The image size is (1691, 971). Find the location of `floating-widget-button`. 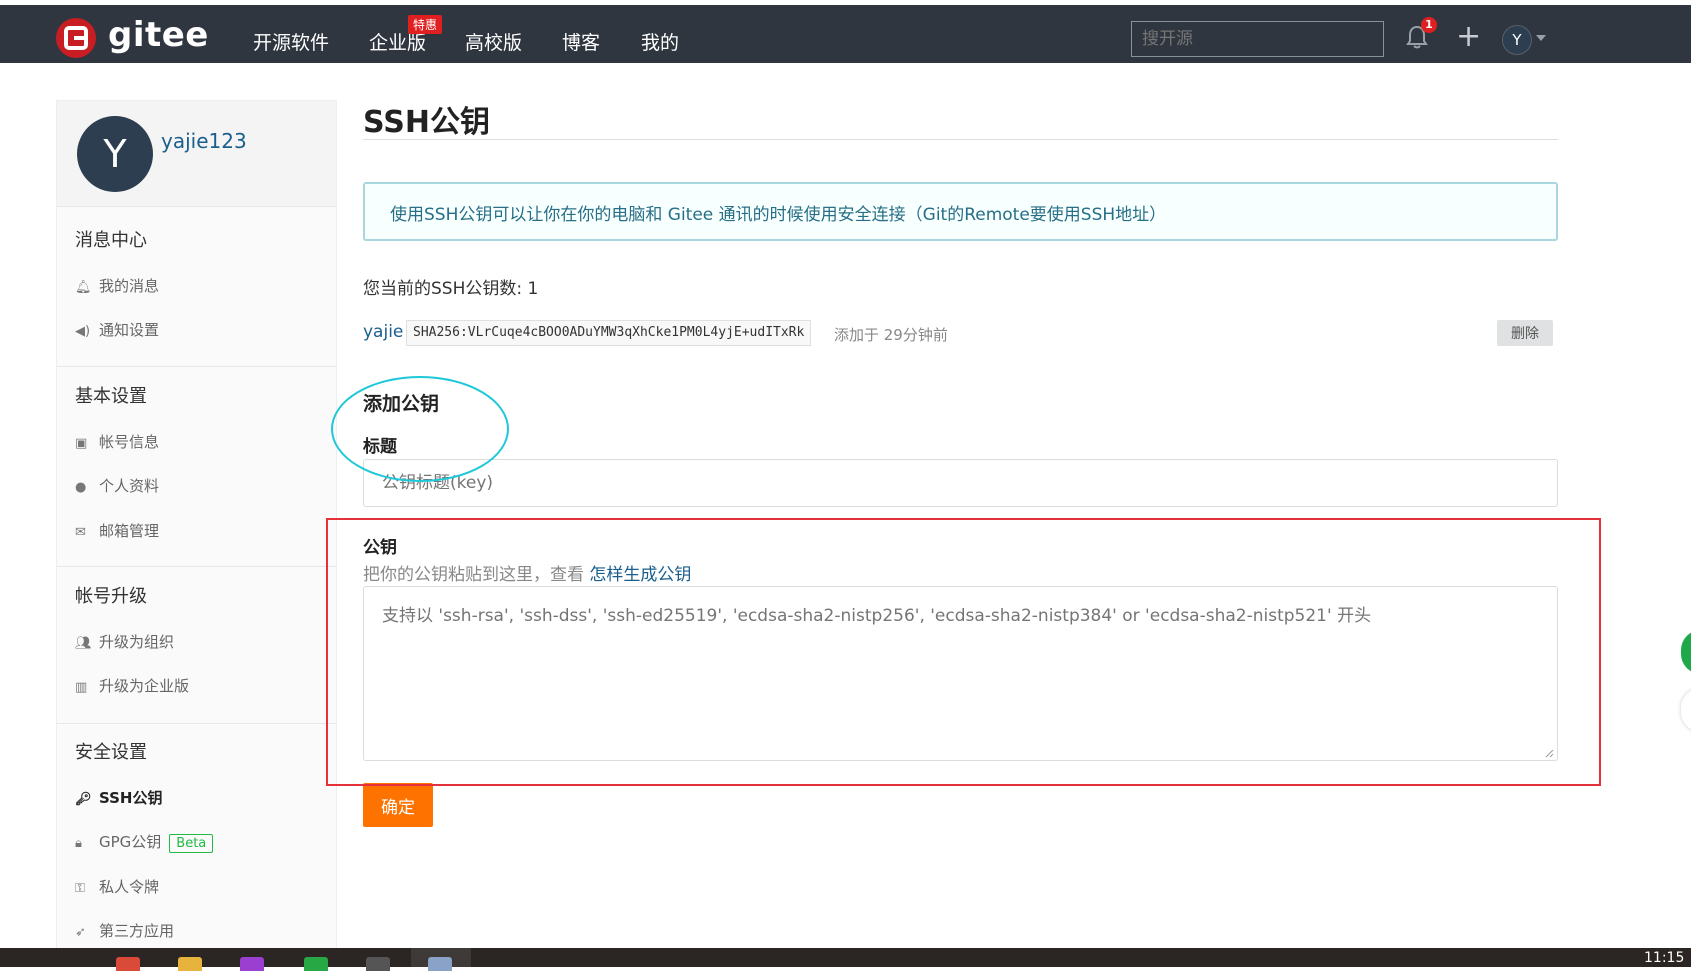

floating-widget-button is located at coordinates (1686, 710).